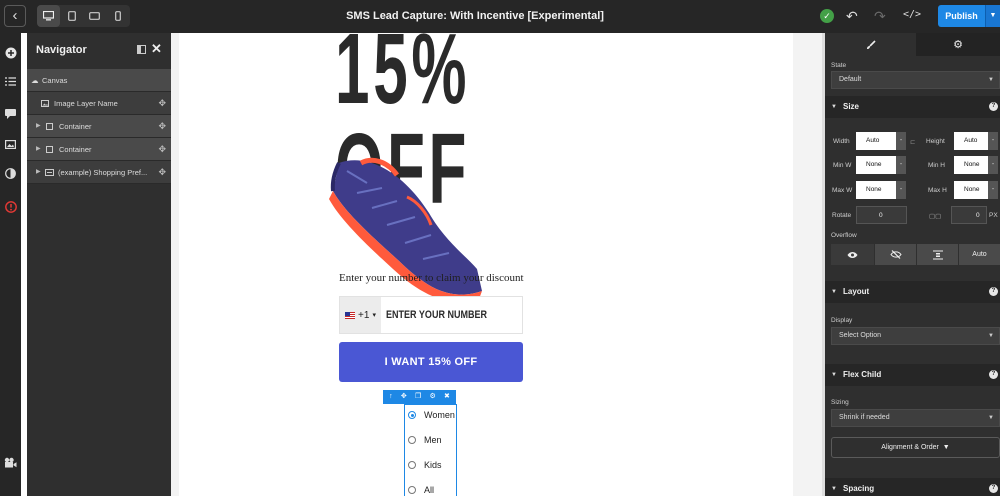  Describe the element at coordinates (99, 103) in the screenshot. I see `nav-item-image-layer: Image Layer Name ✥` at that location.